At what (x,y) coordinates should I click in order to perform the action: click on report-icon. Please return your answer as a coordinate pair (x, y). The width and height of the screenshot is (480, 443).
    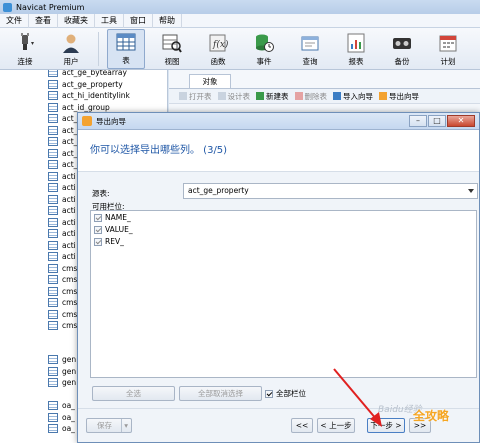
    Looking at the image, I should click on (356, 43).